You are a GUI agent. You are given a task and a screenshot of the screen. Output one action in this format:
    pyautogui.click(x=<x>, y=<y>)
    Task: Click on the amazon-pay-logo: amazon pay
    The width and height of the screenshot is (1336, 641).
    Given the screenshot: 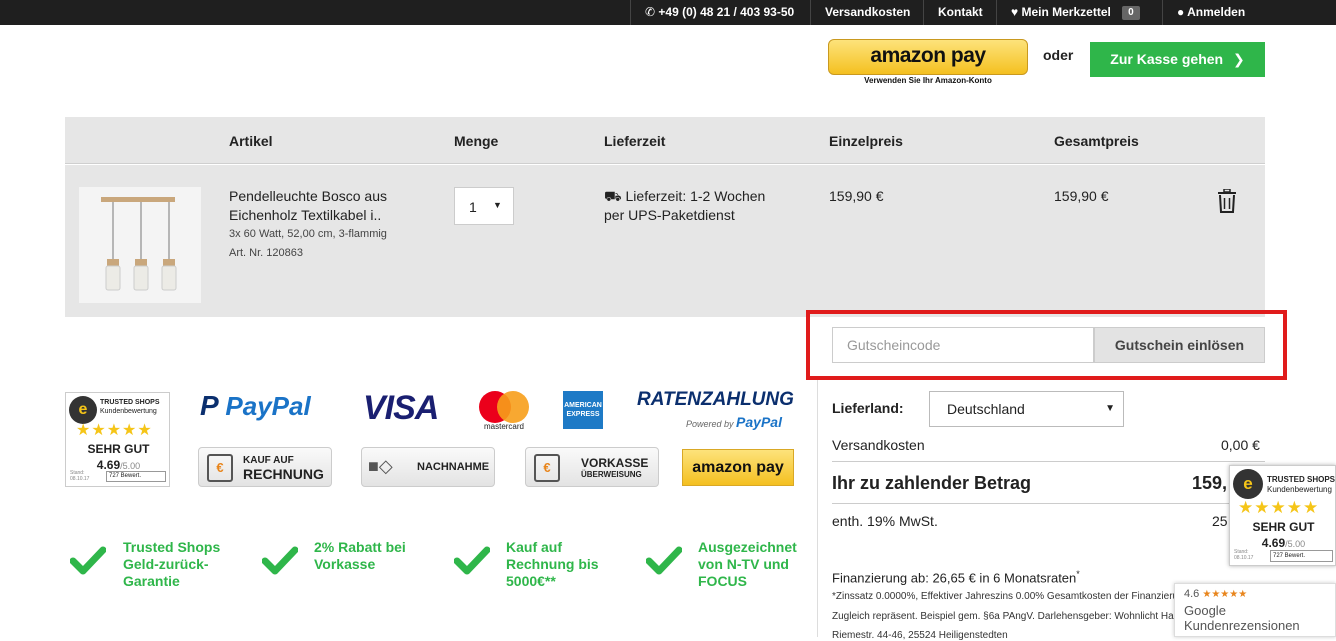 What is the action you would take?
    pyautogui.click(x=928, y=55)
    